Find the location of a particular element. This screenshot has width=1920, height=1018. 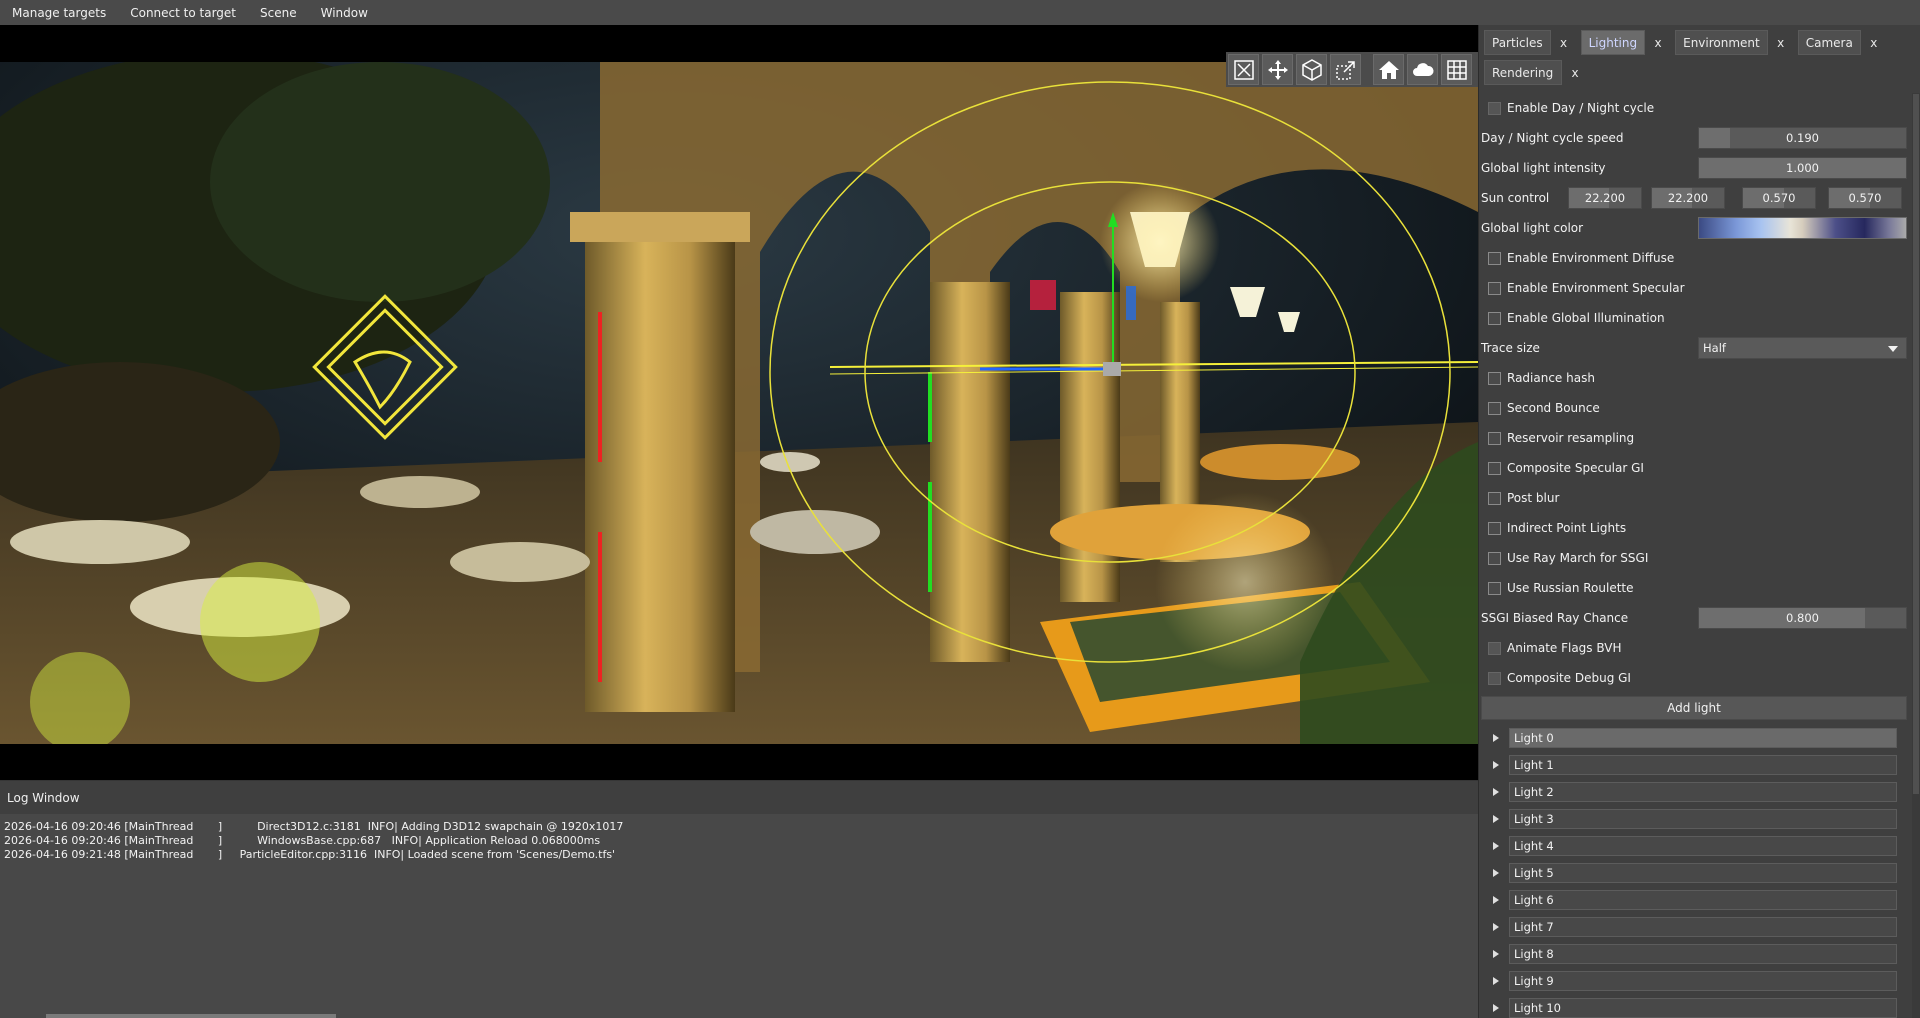

bottom-scroll-indicator is located at coordinates (191, 1016).